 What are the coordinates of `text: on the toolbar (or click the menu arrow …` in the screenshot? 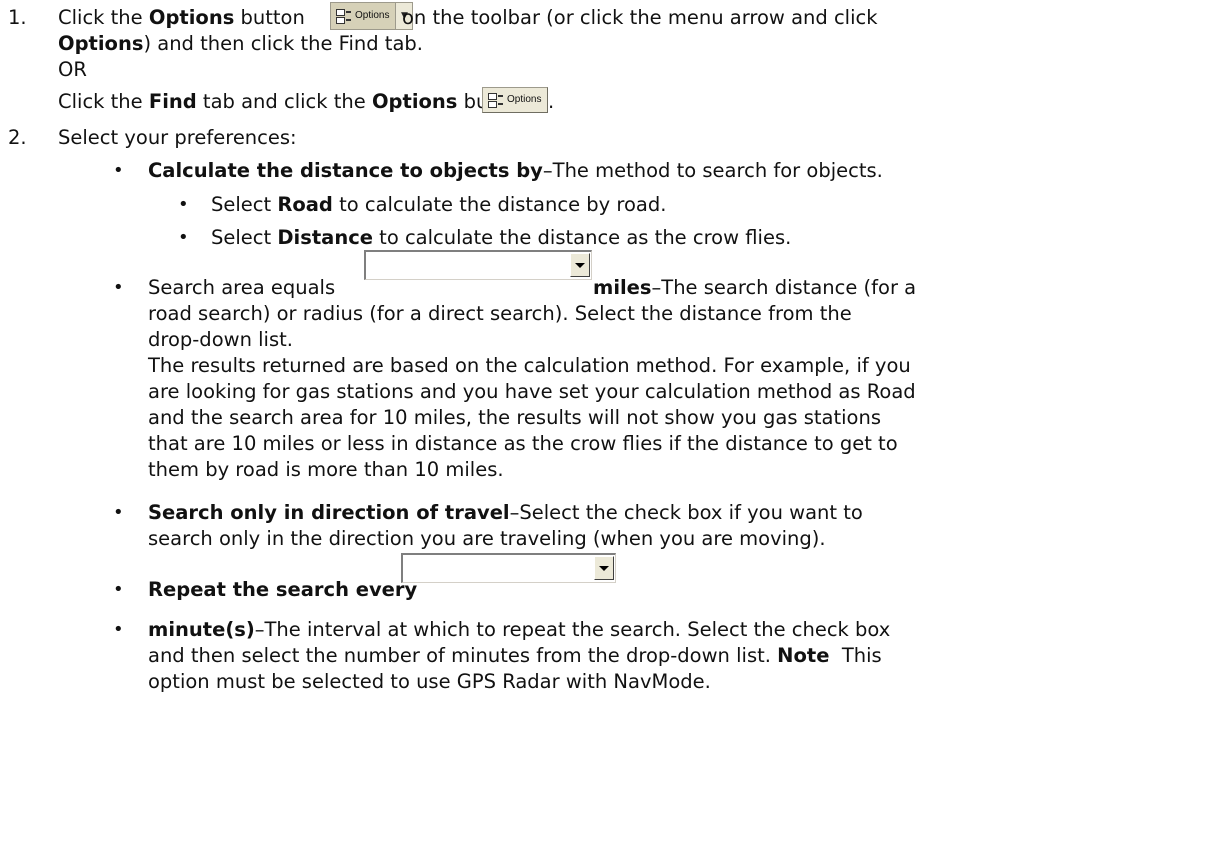 It's located at (640, 17).